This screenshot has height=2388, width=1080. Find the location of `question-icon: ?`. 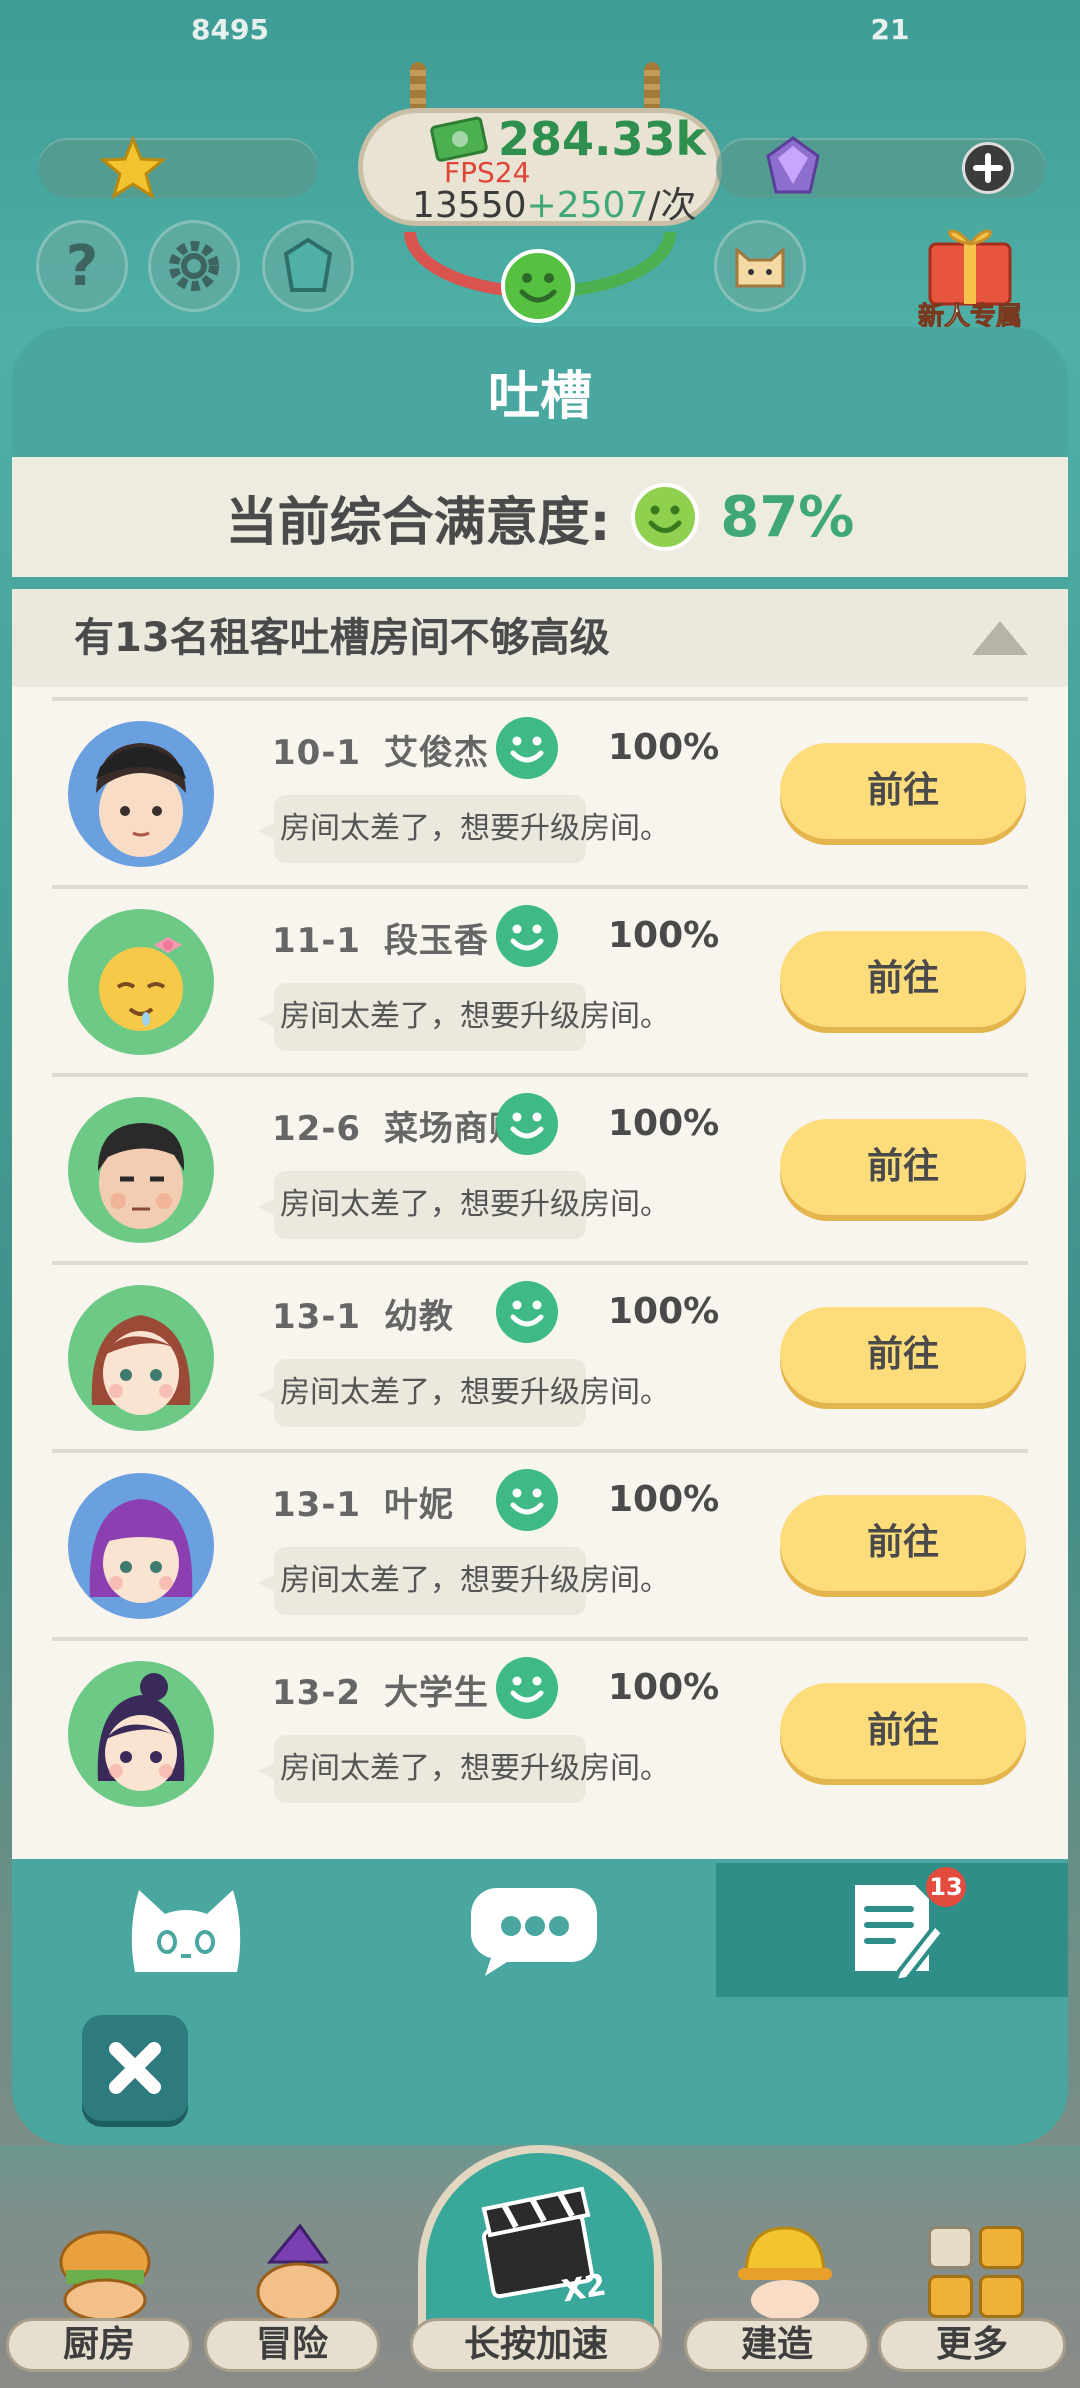

question-icon: ? is located at coordinates (82, 266).